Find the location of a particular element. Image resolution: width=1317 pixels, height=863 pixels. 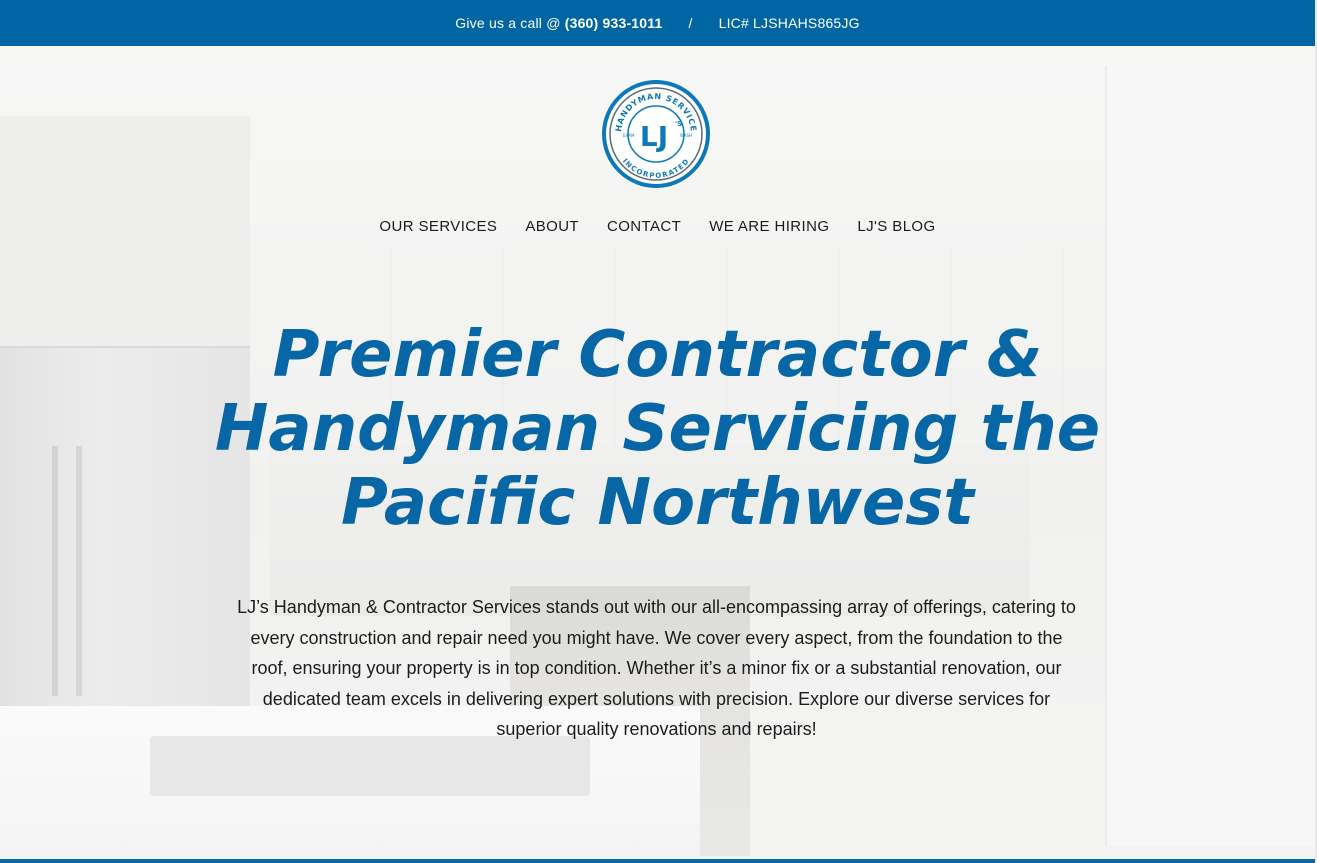

nav-item-our-services: OUR SERVICES is located at coordinates (438, 226).